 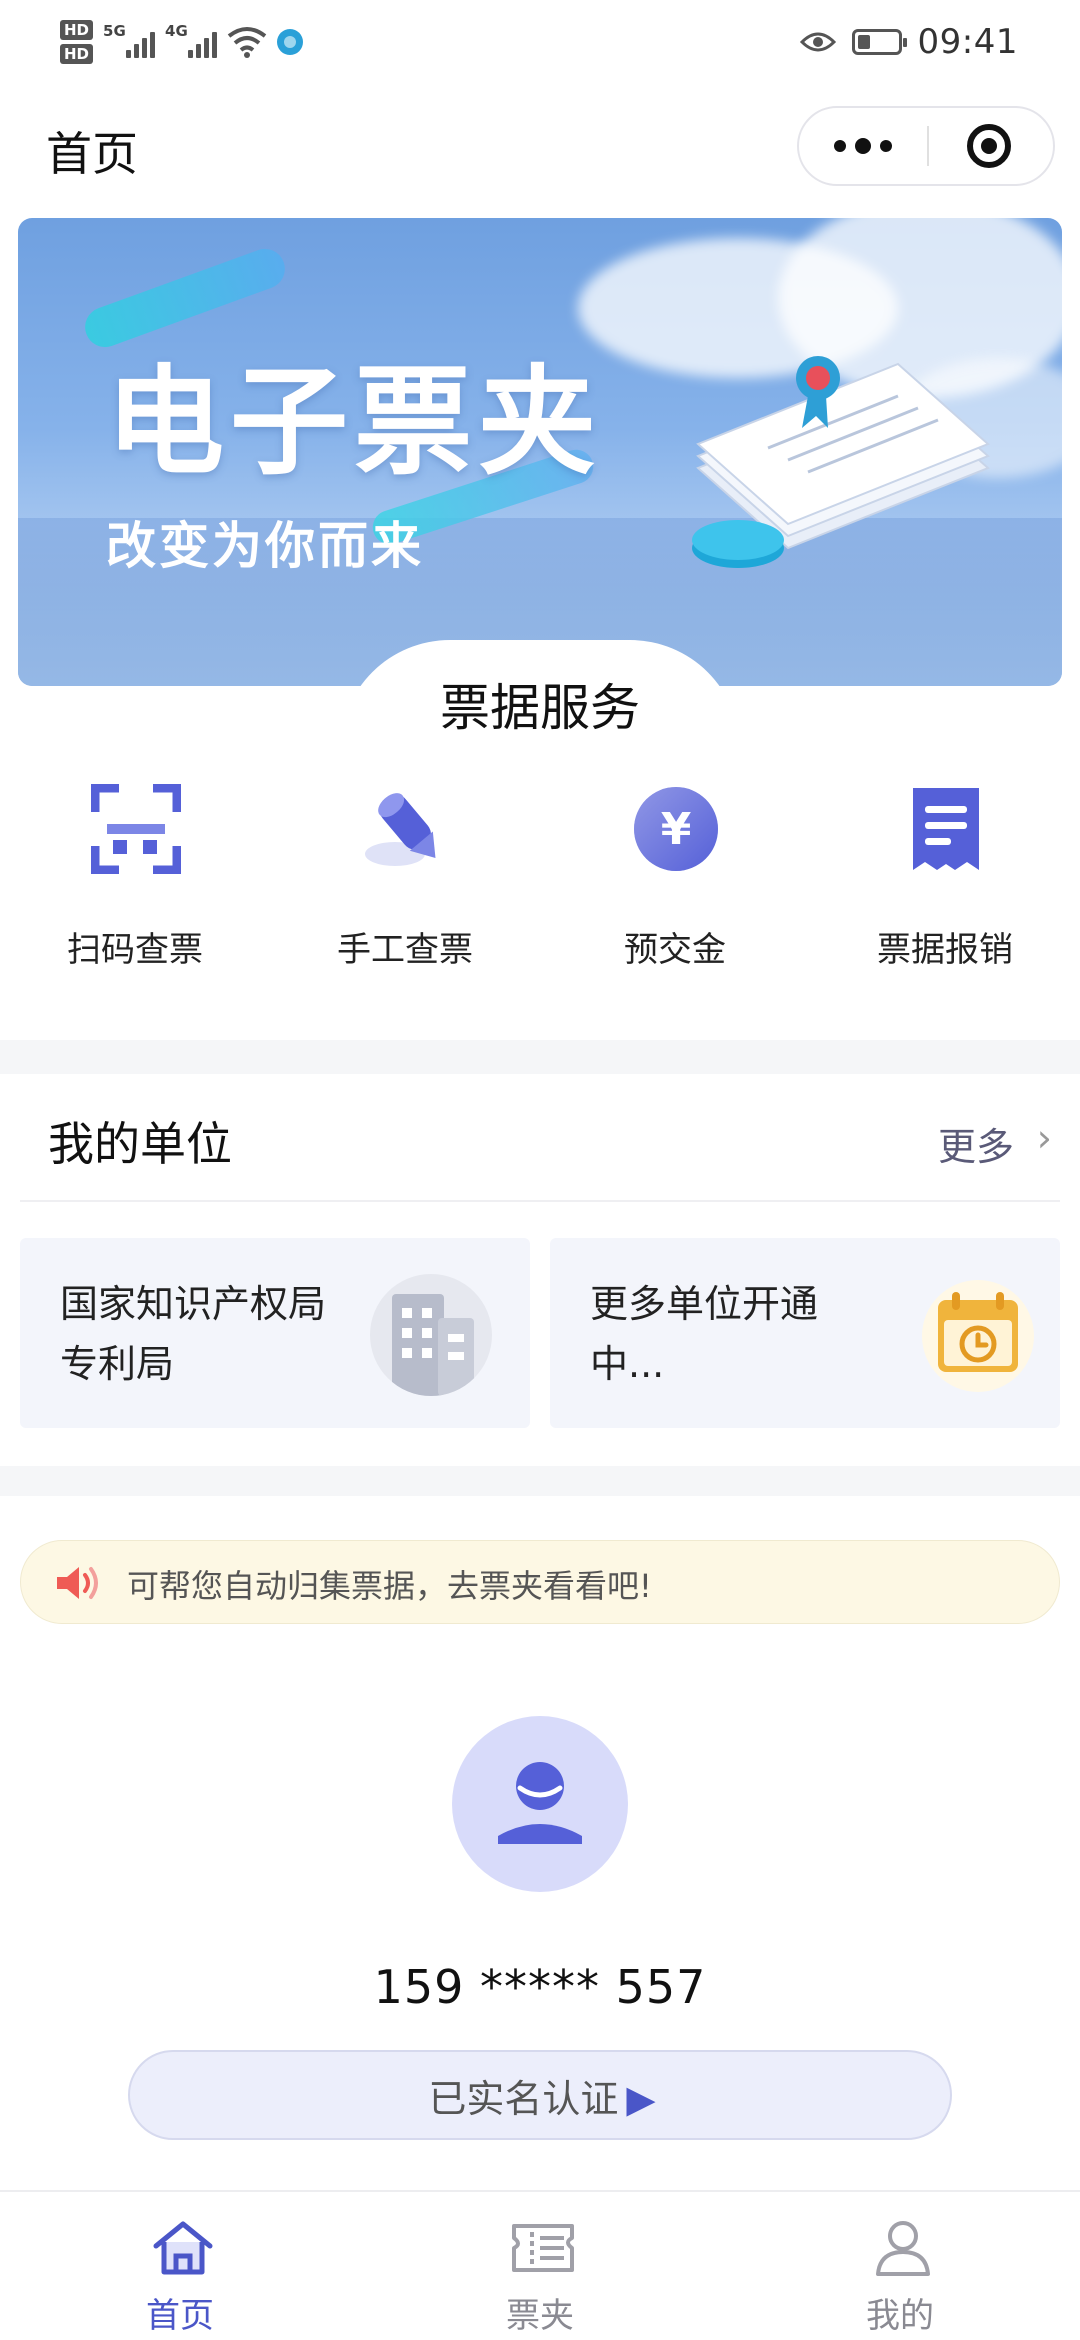 I want to click on tab-label: 票夹, so click(x=540, y=2316).